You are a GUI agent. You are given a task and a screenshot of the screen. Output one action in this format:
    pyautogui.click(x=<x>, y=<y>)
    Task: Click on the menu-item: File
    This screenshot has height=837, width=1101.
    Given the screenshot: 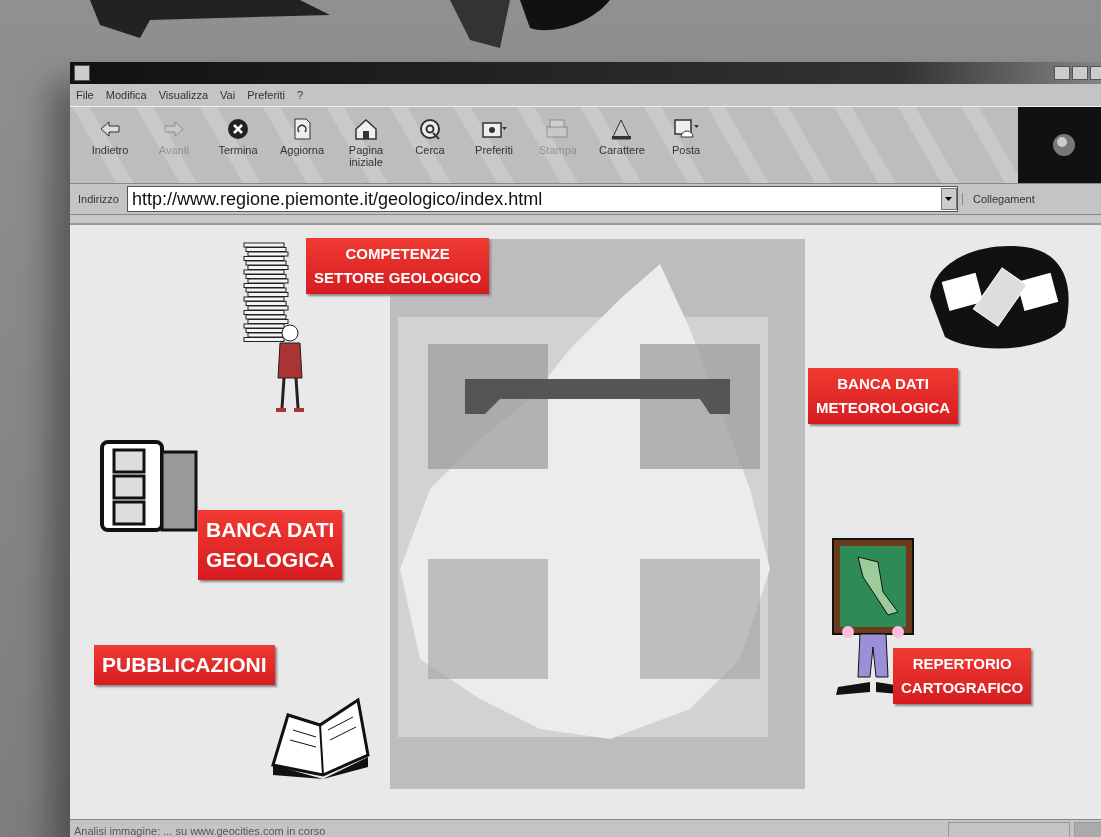 What is the action you would take?
    pyautogui.click(x=85, y=95)
    